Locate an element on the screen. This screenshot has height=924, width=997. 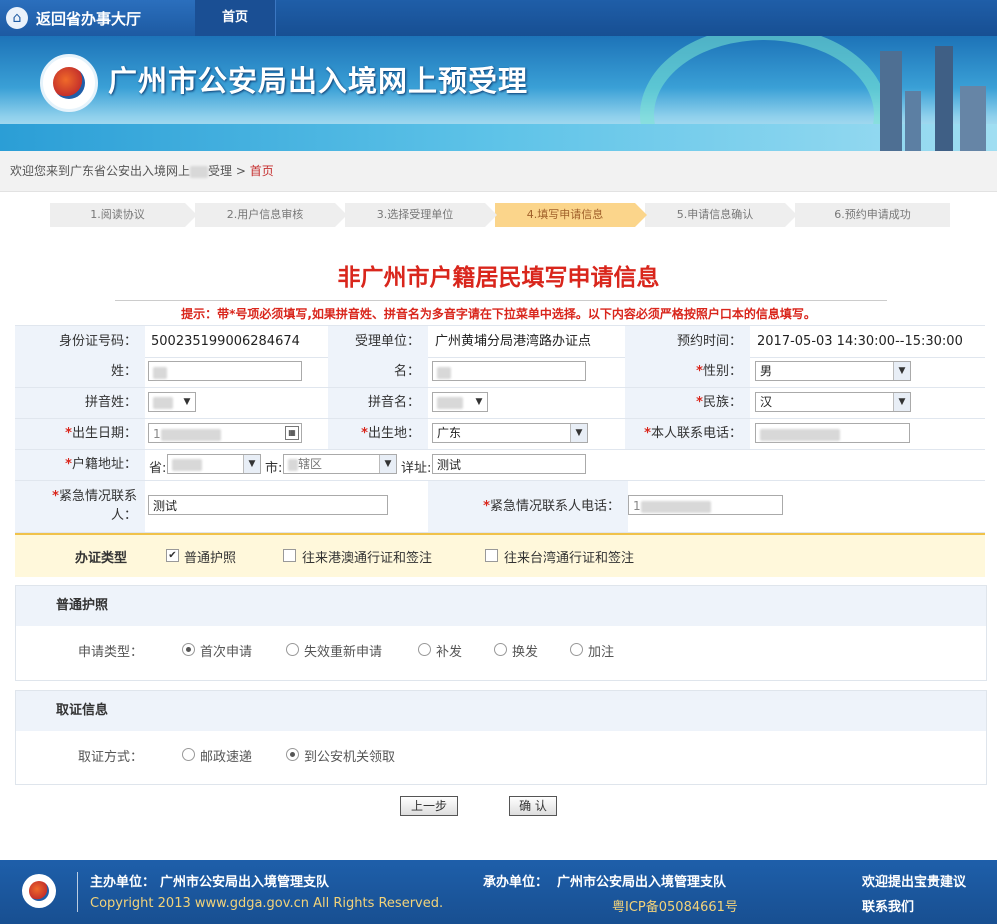
footer-logo is located at coordinates (39, 891).